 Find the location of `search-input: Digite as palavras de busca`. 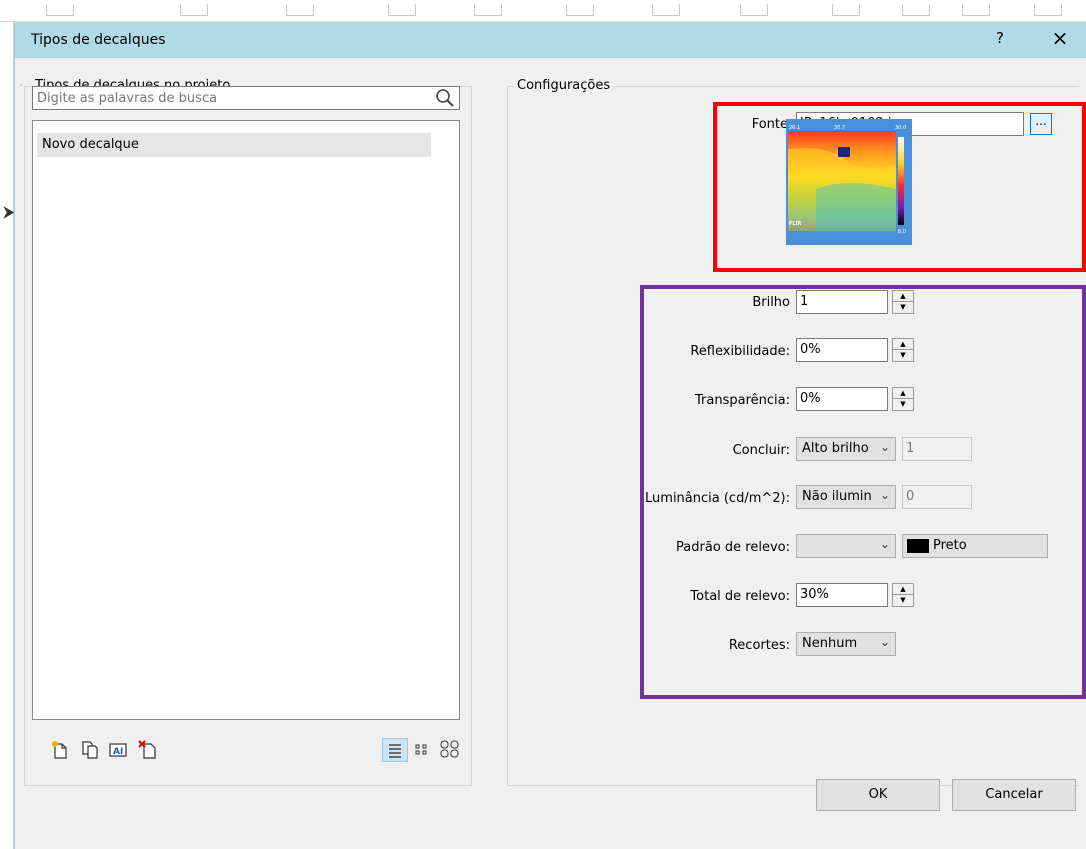

search-input: Digite as palavras de busca is located at coordinates (246, 98).